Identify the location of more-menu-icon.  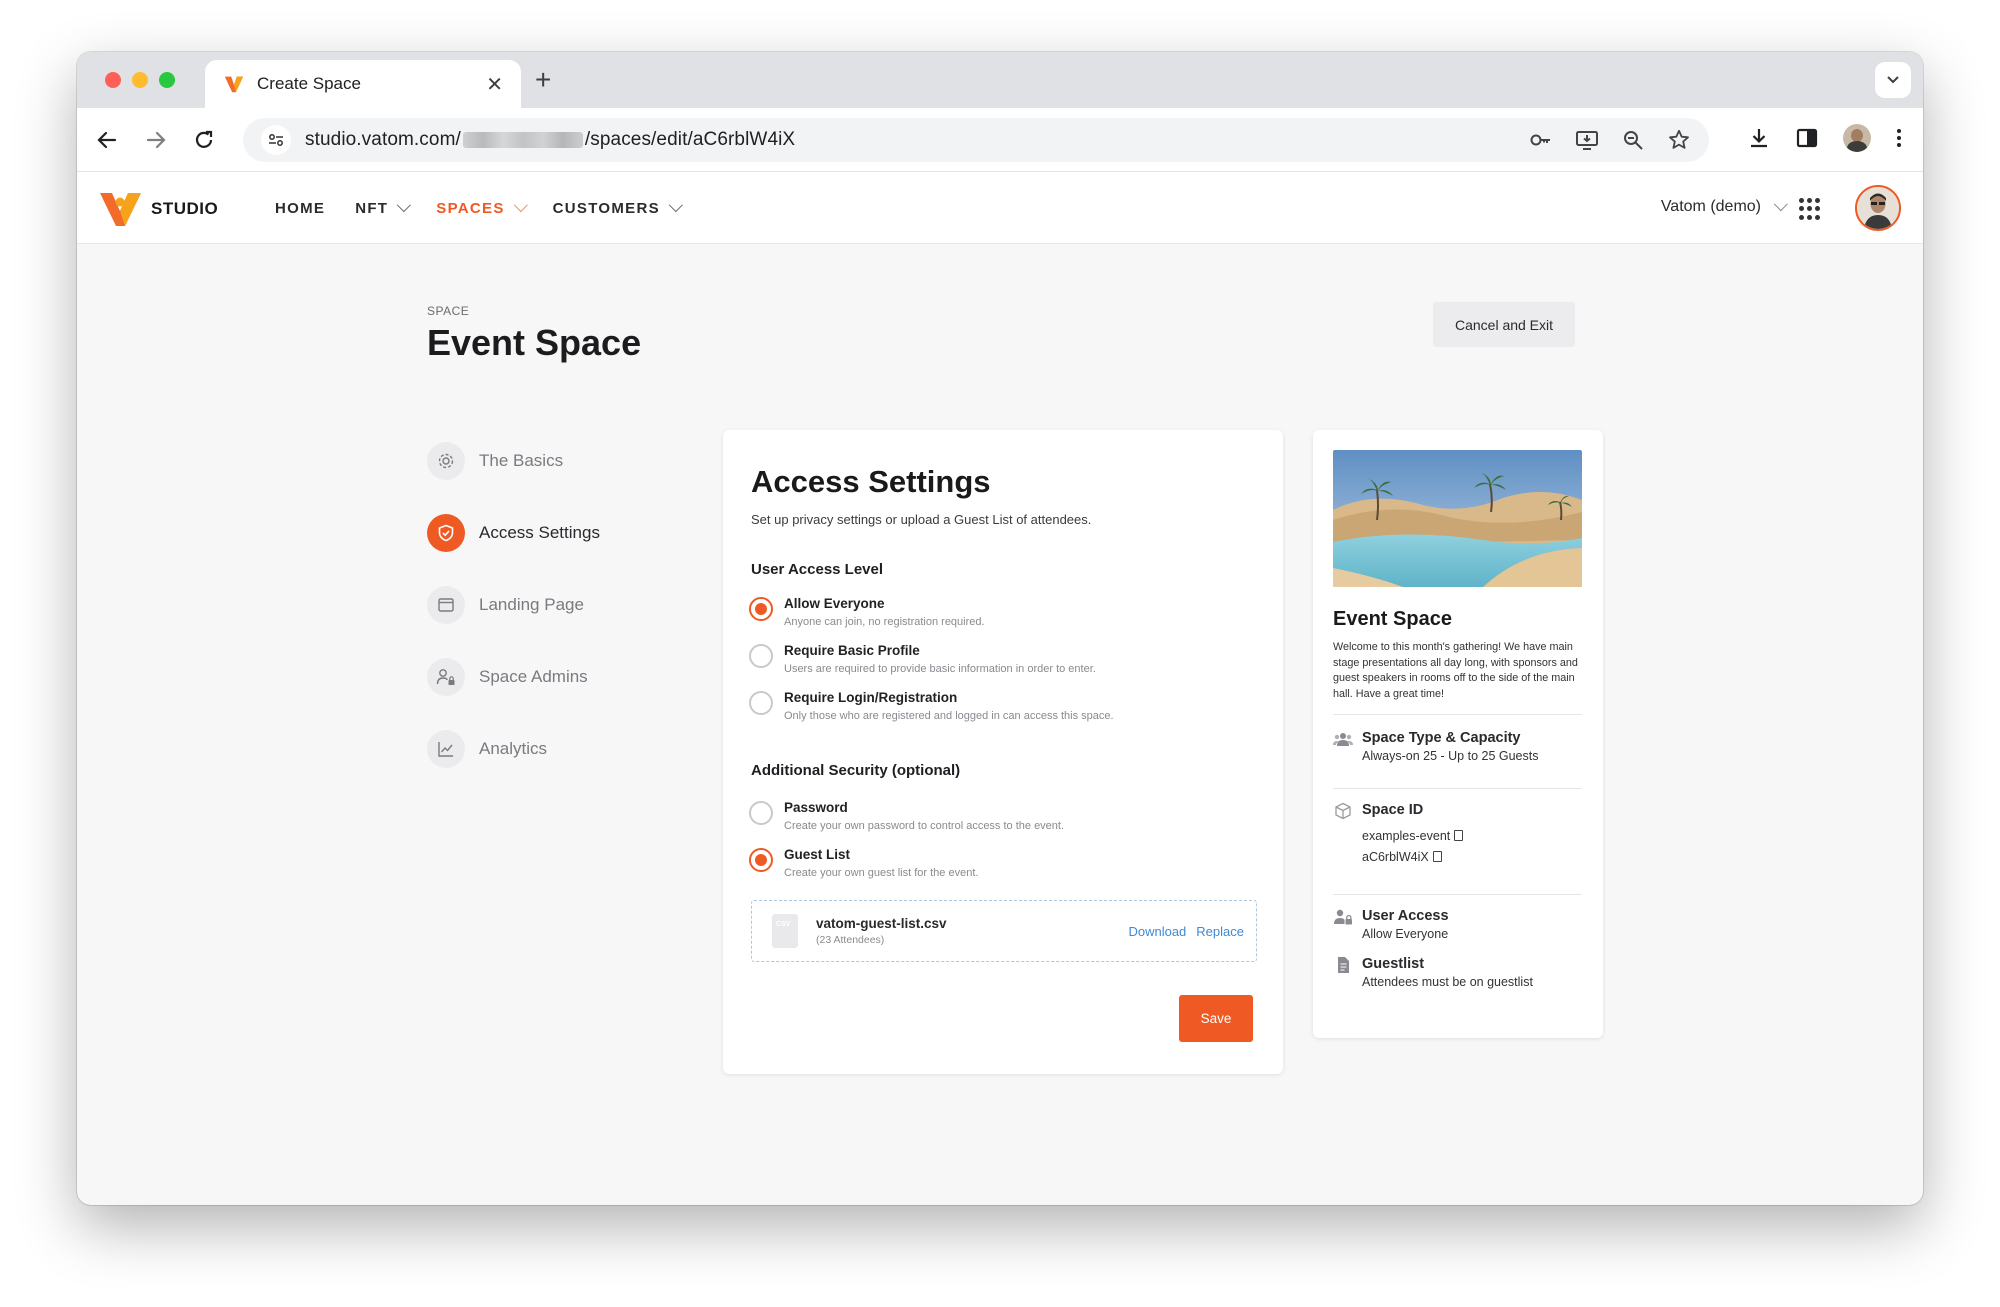
(1899, 138).